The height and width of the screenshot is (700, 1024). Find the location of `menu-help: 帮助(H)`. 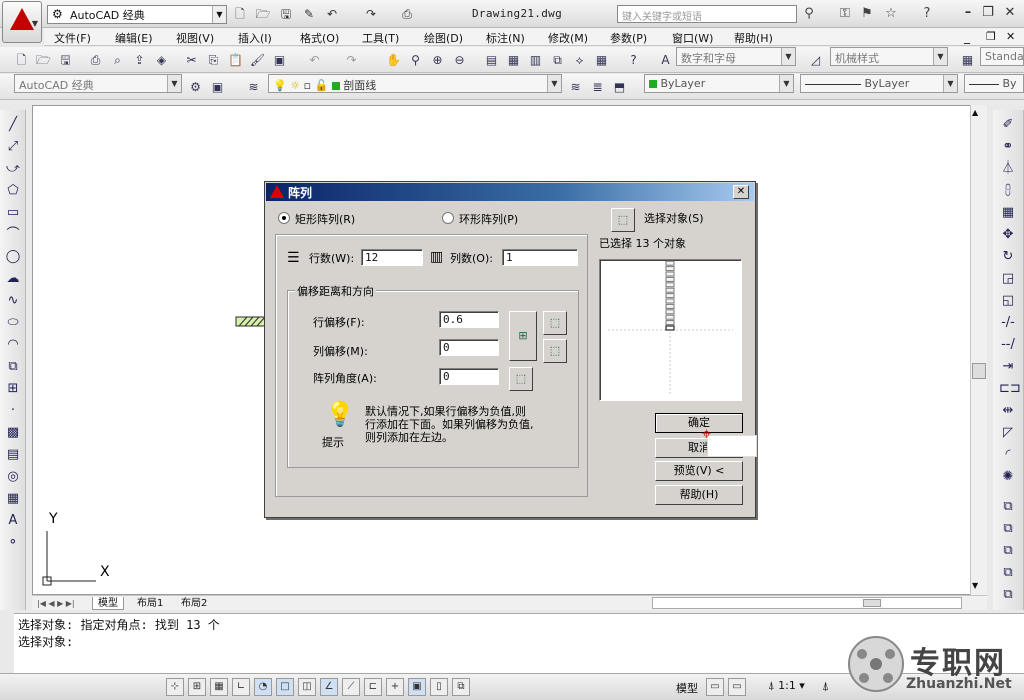

menu-help: 帮助(H) is located at coordinates (753, 38).